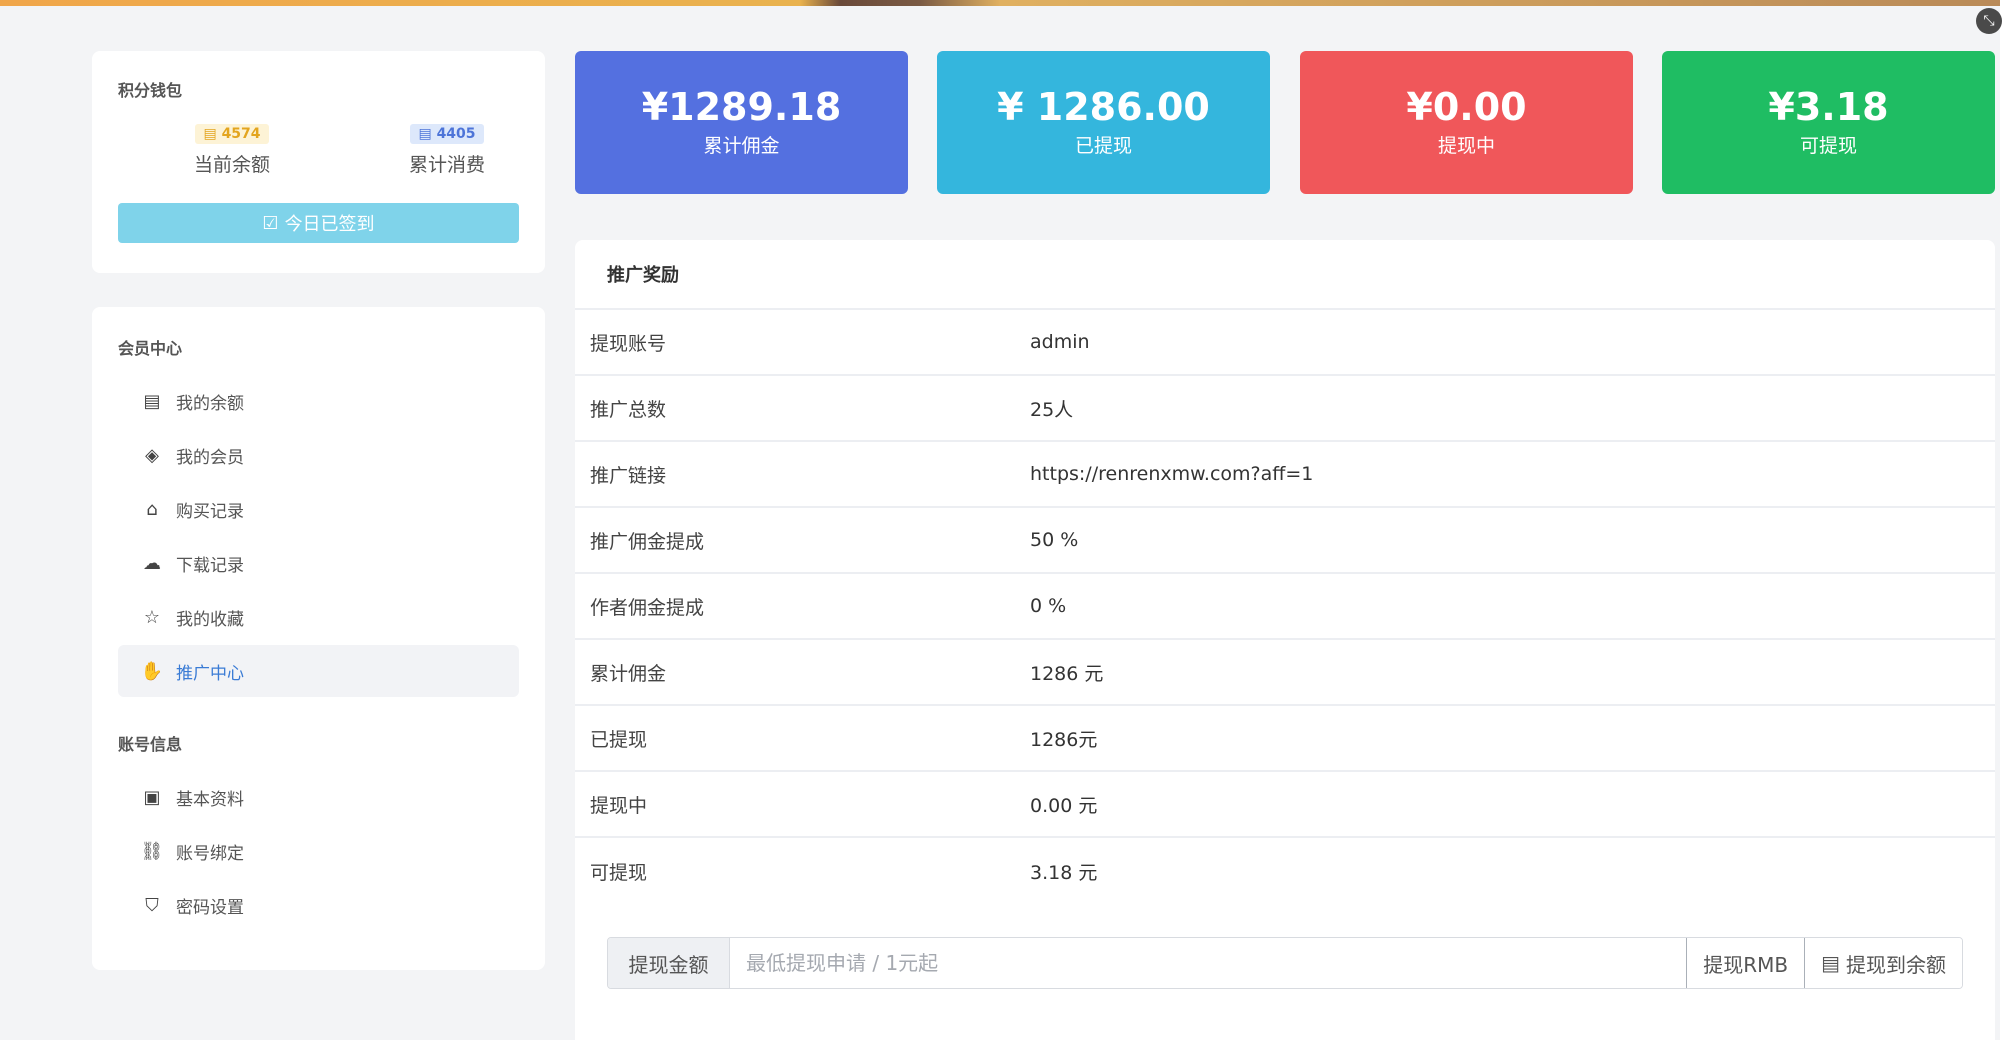  I want to click on row-key: 已提现, so click(619, 739).